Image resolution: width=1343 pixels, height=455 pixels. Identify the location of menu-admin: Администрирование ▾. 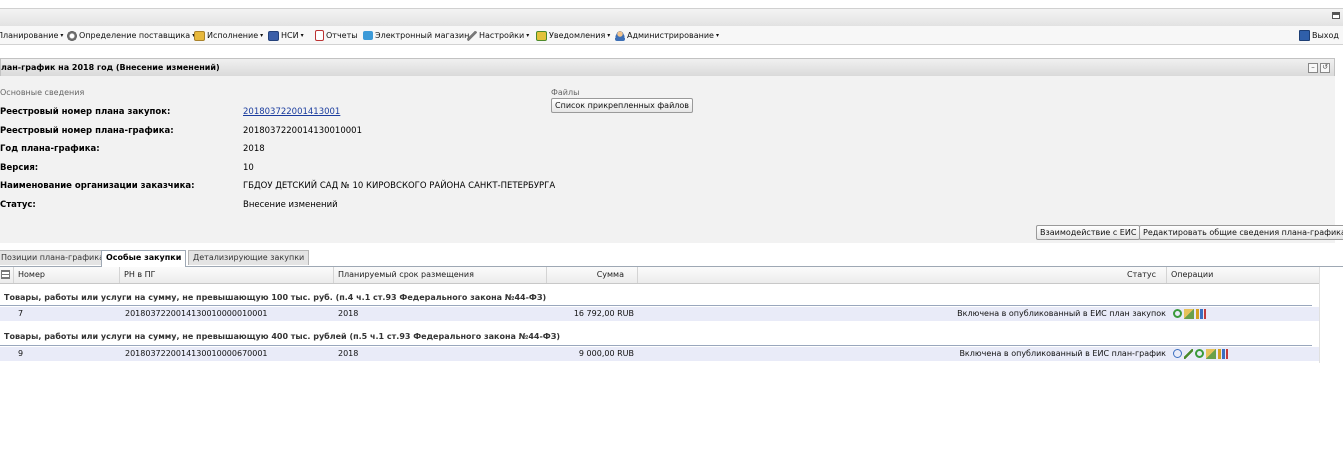
(667, 35).